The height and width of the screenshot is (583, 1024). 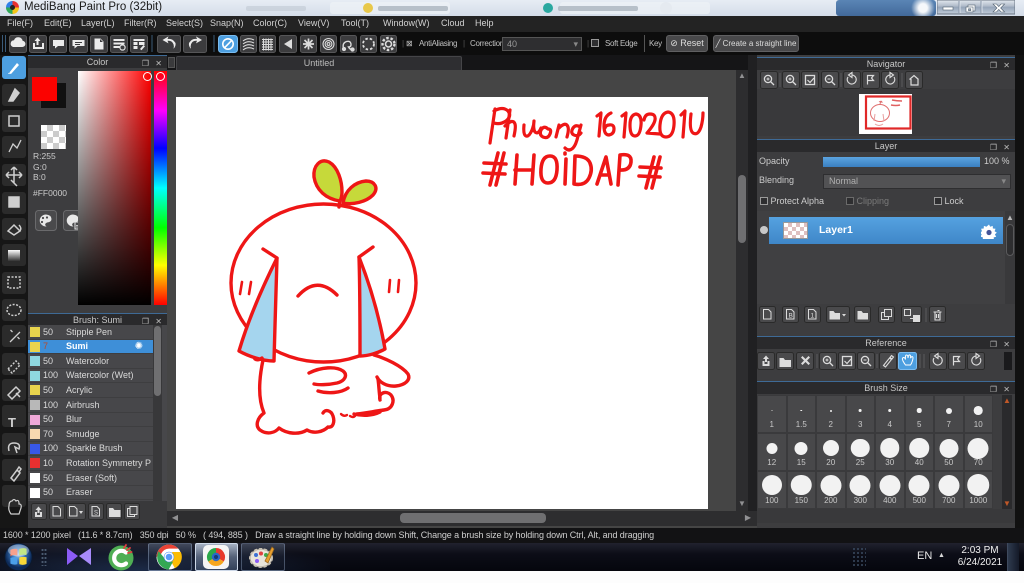 I want to click on svg-text: T, so click(x=12, y=422).